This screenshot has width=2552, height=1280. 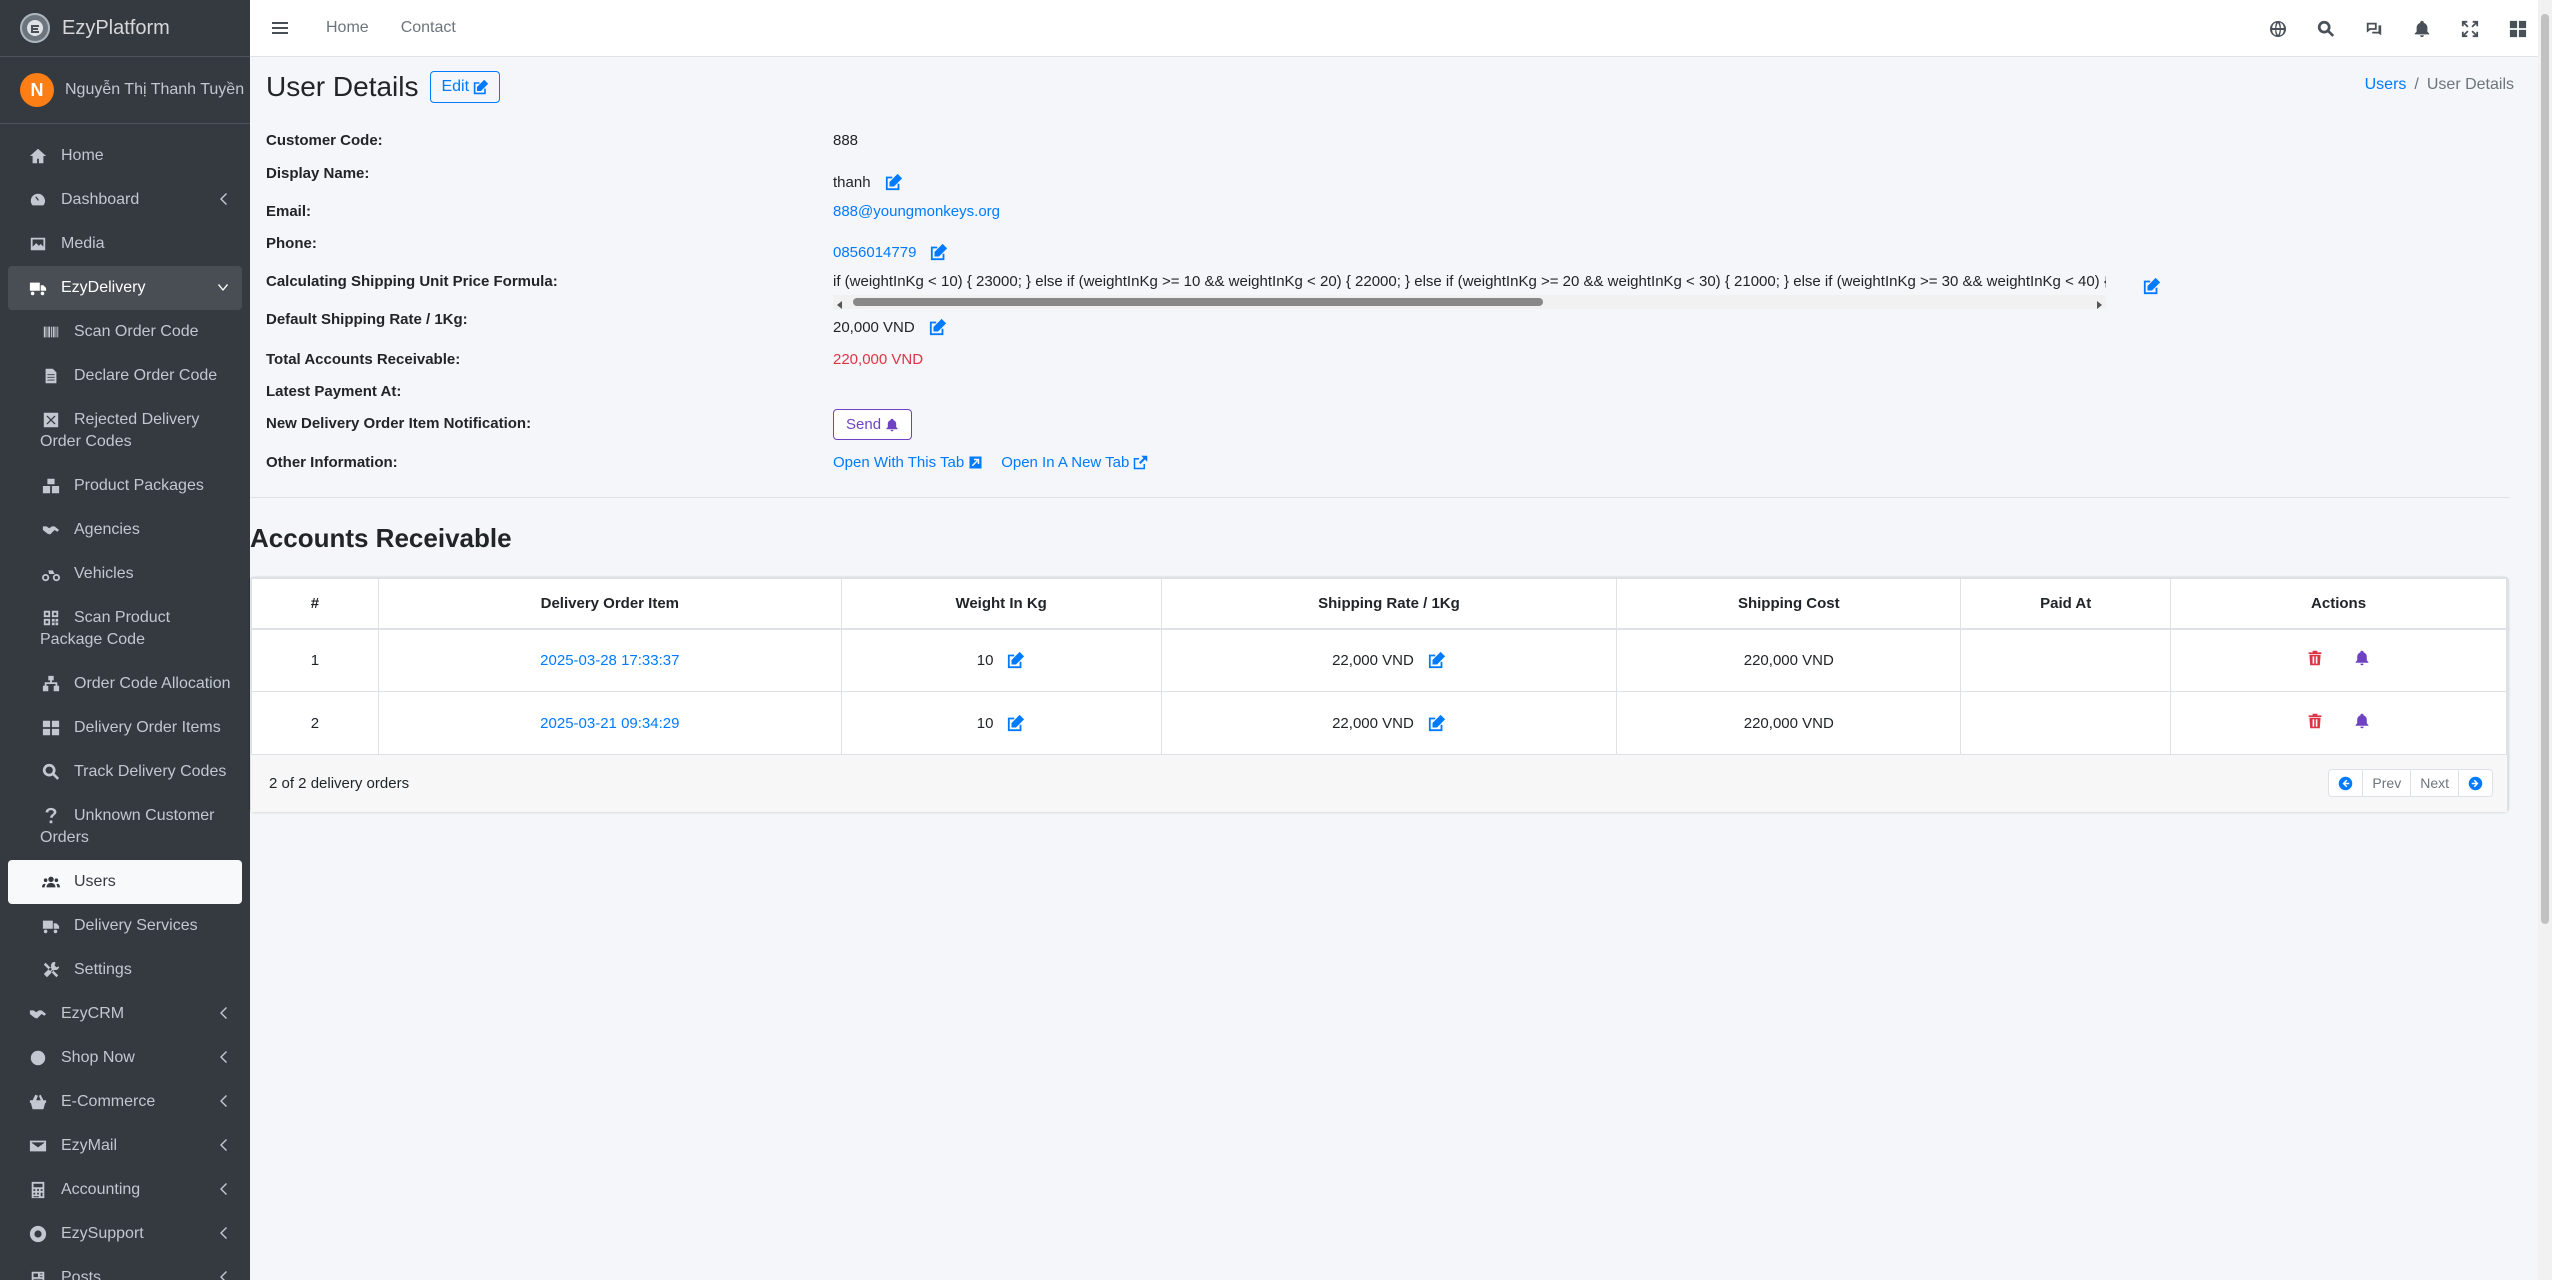 I want to click on sidebar-item-label: Agencies, so click(x=107, y=529).